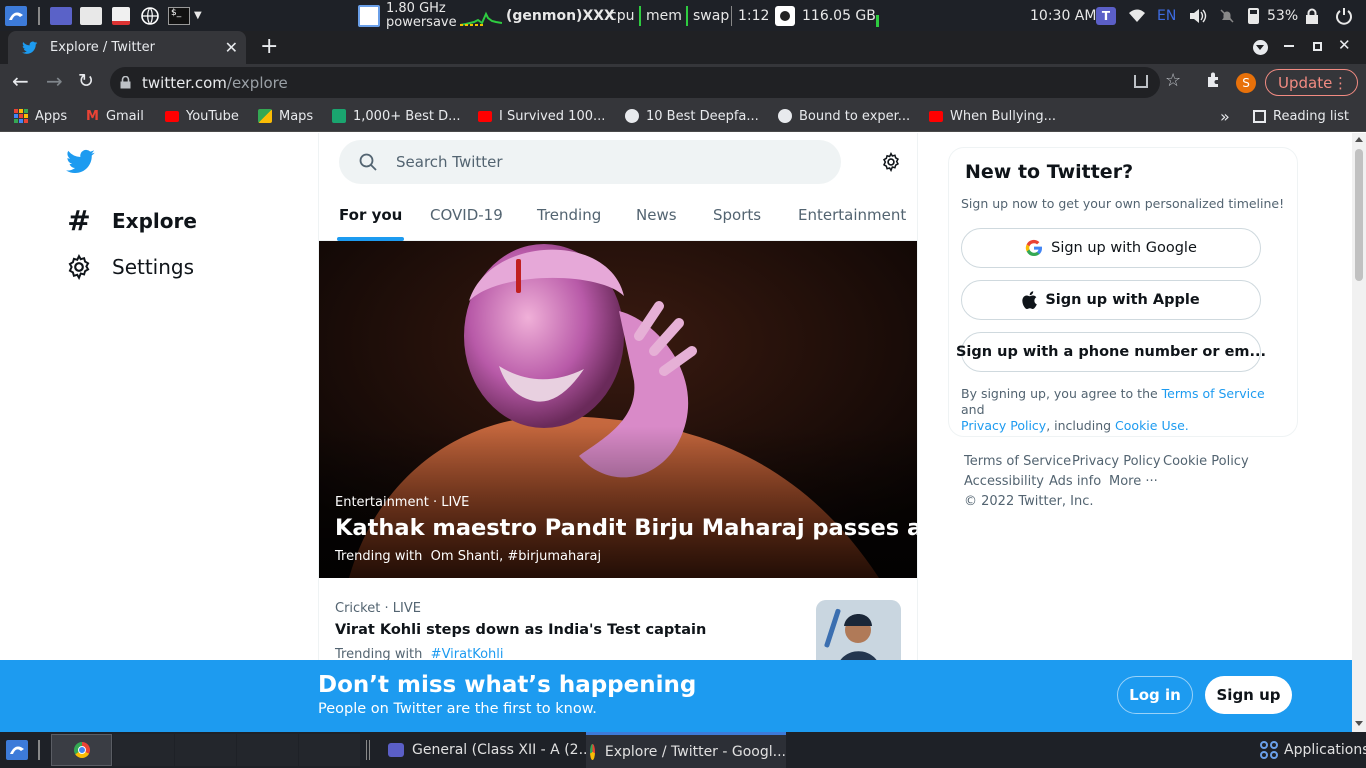  Describe the element at coordinates (632, 116) in the screenshot. I see `globe-icon` at that location.